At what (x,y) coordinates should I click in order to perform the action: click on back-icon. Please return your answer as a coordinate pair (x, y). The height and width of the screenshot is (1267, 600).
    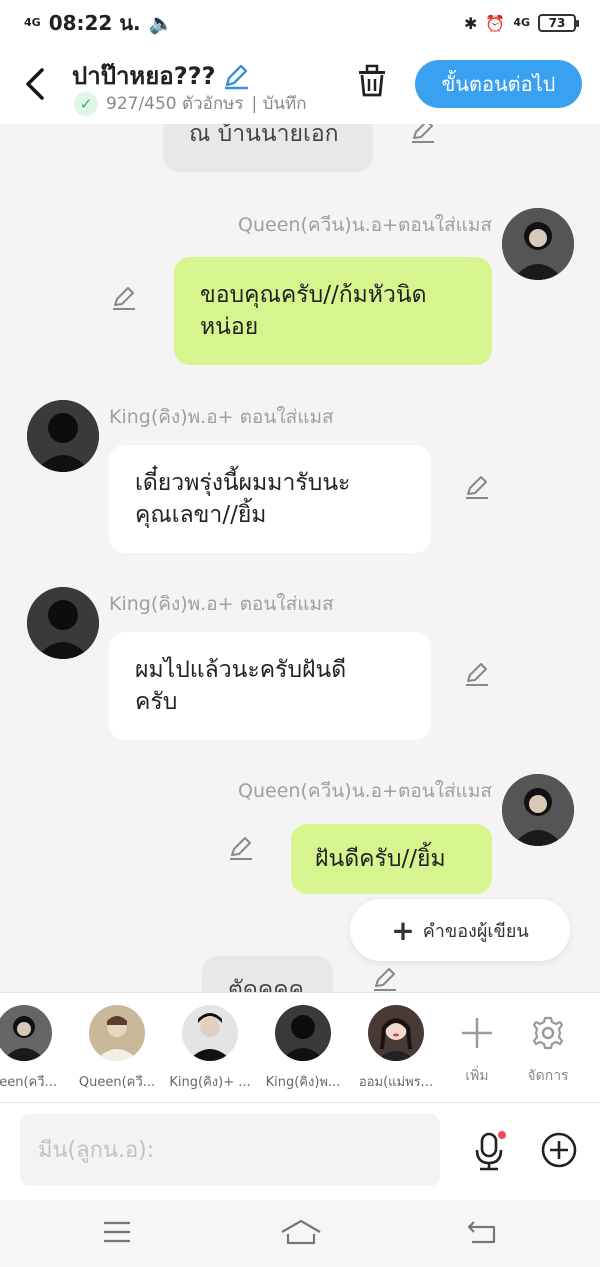
    Looking at the image, I should click on (36, 84).